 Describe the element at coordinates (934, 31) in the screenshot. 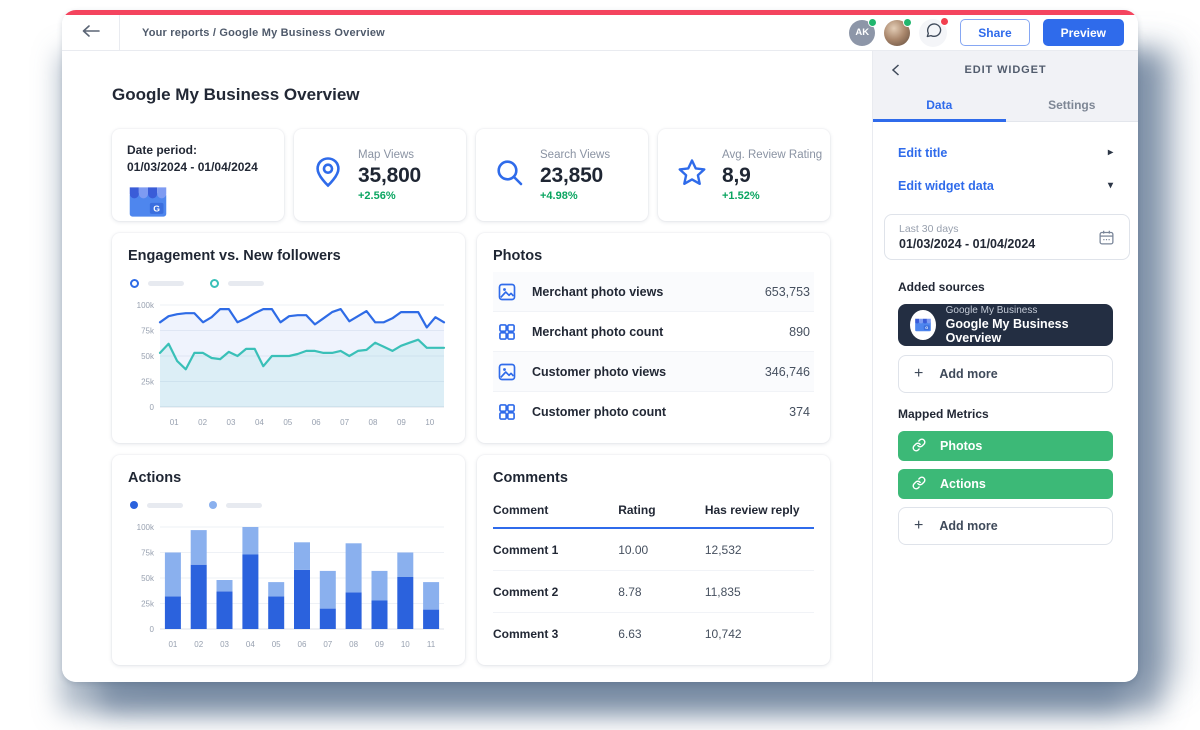

I see `chat-button` at that location.